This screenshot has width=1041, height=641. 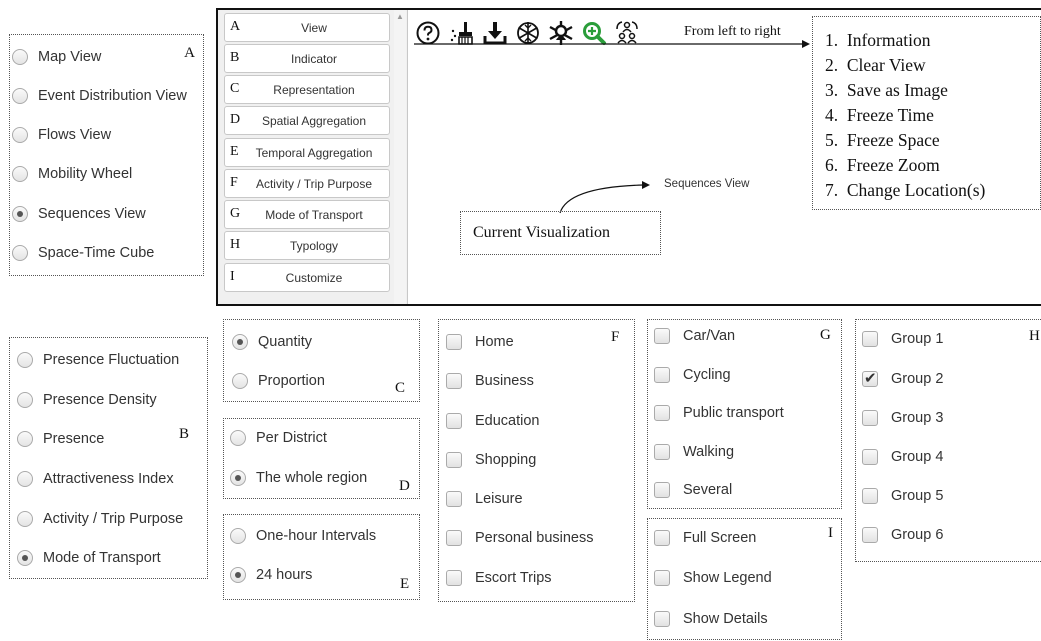 I want to click on checkbox-checked-icon, so click(x=870, y=378).